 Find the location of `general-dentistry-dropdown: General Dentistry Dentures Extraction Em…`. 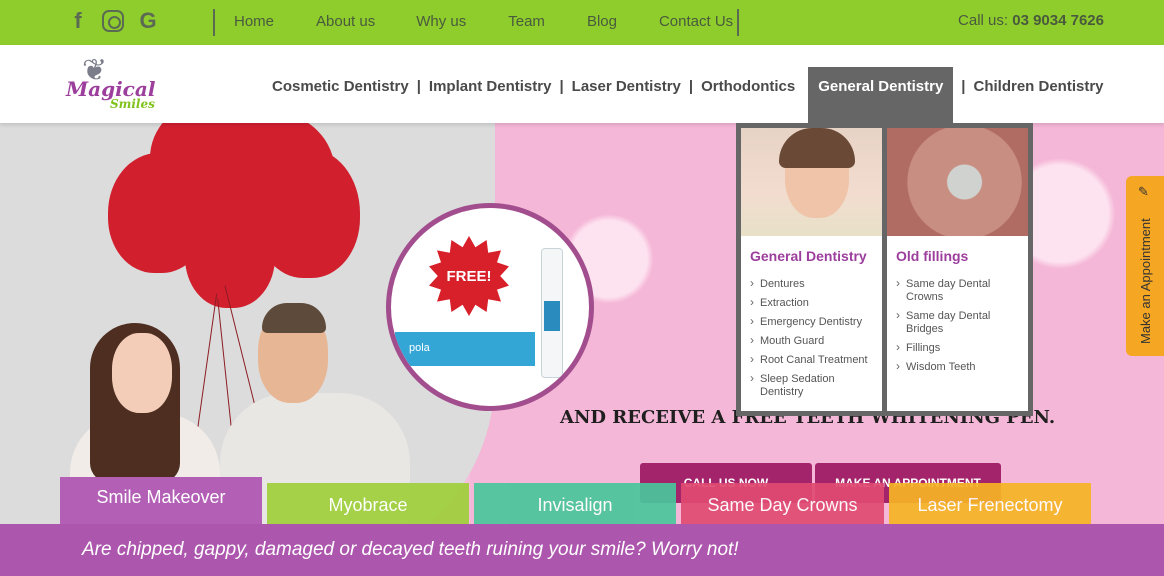

general-dentistry-dropdown: General Dentistry Dentures Extraction Em… is located at coordinates (884, 269).